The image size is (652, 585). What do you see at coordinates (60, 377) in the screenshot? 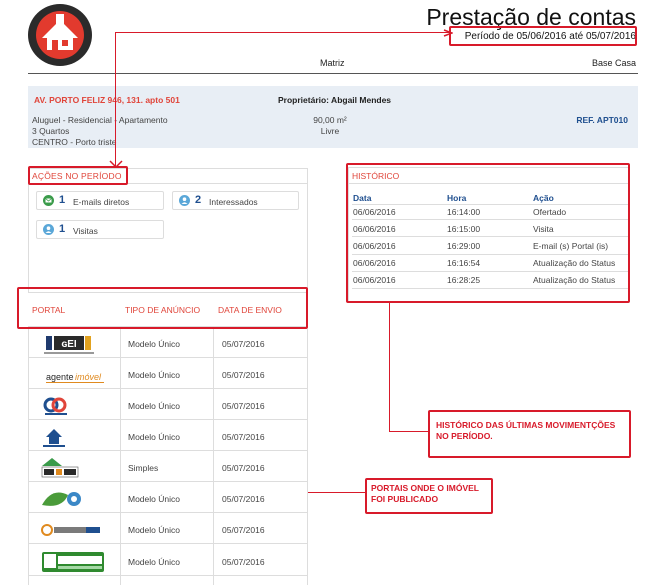
I see `svg-text: agente` at bounding box center [60, 377].